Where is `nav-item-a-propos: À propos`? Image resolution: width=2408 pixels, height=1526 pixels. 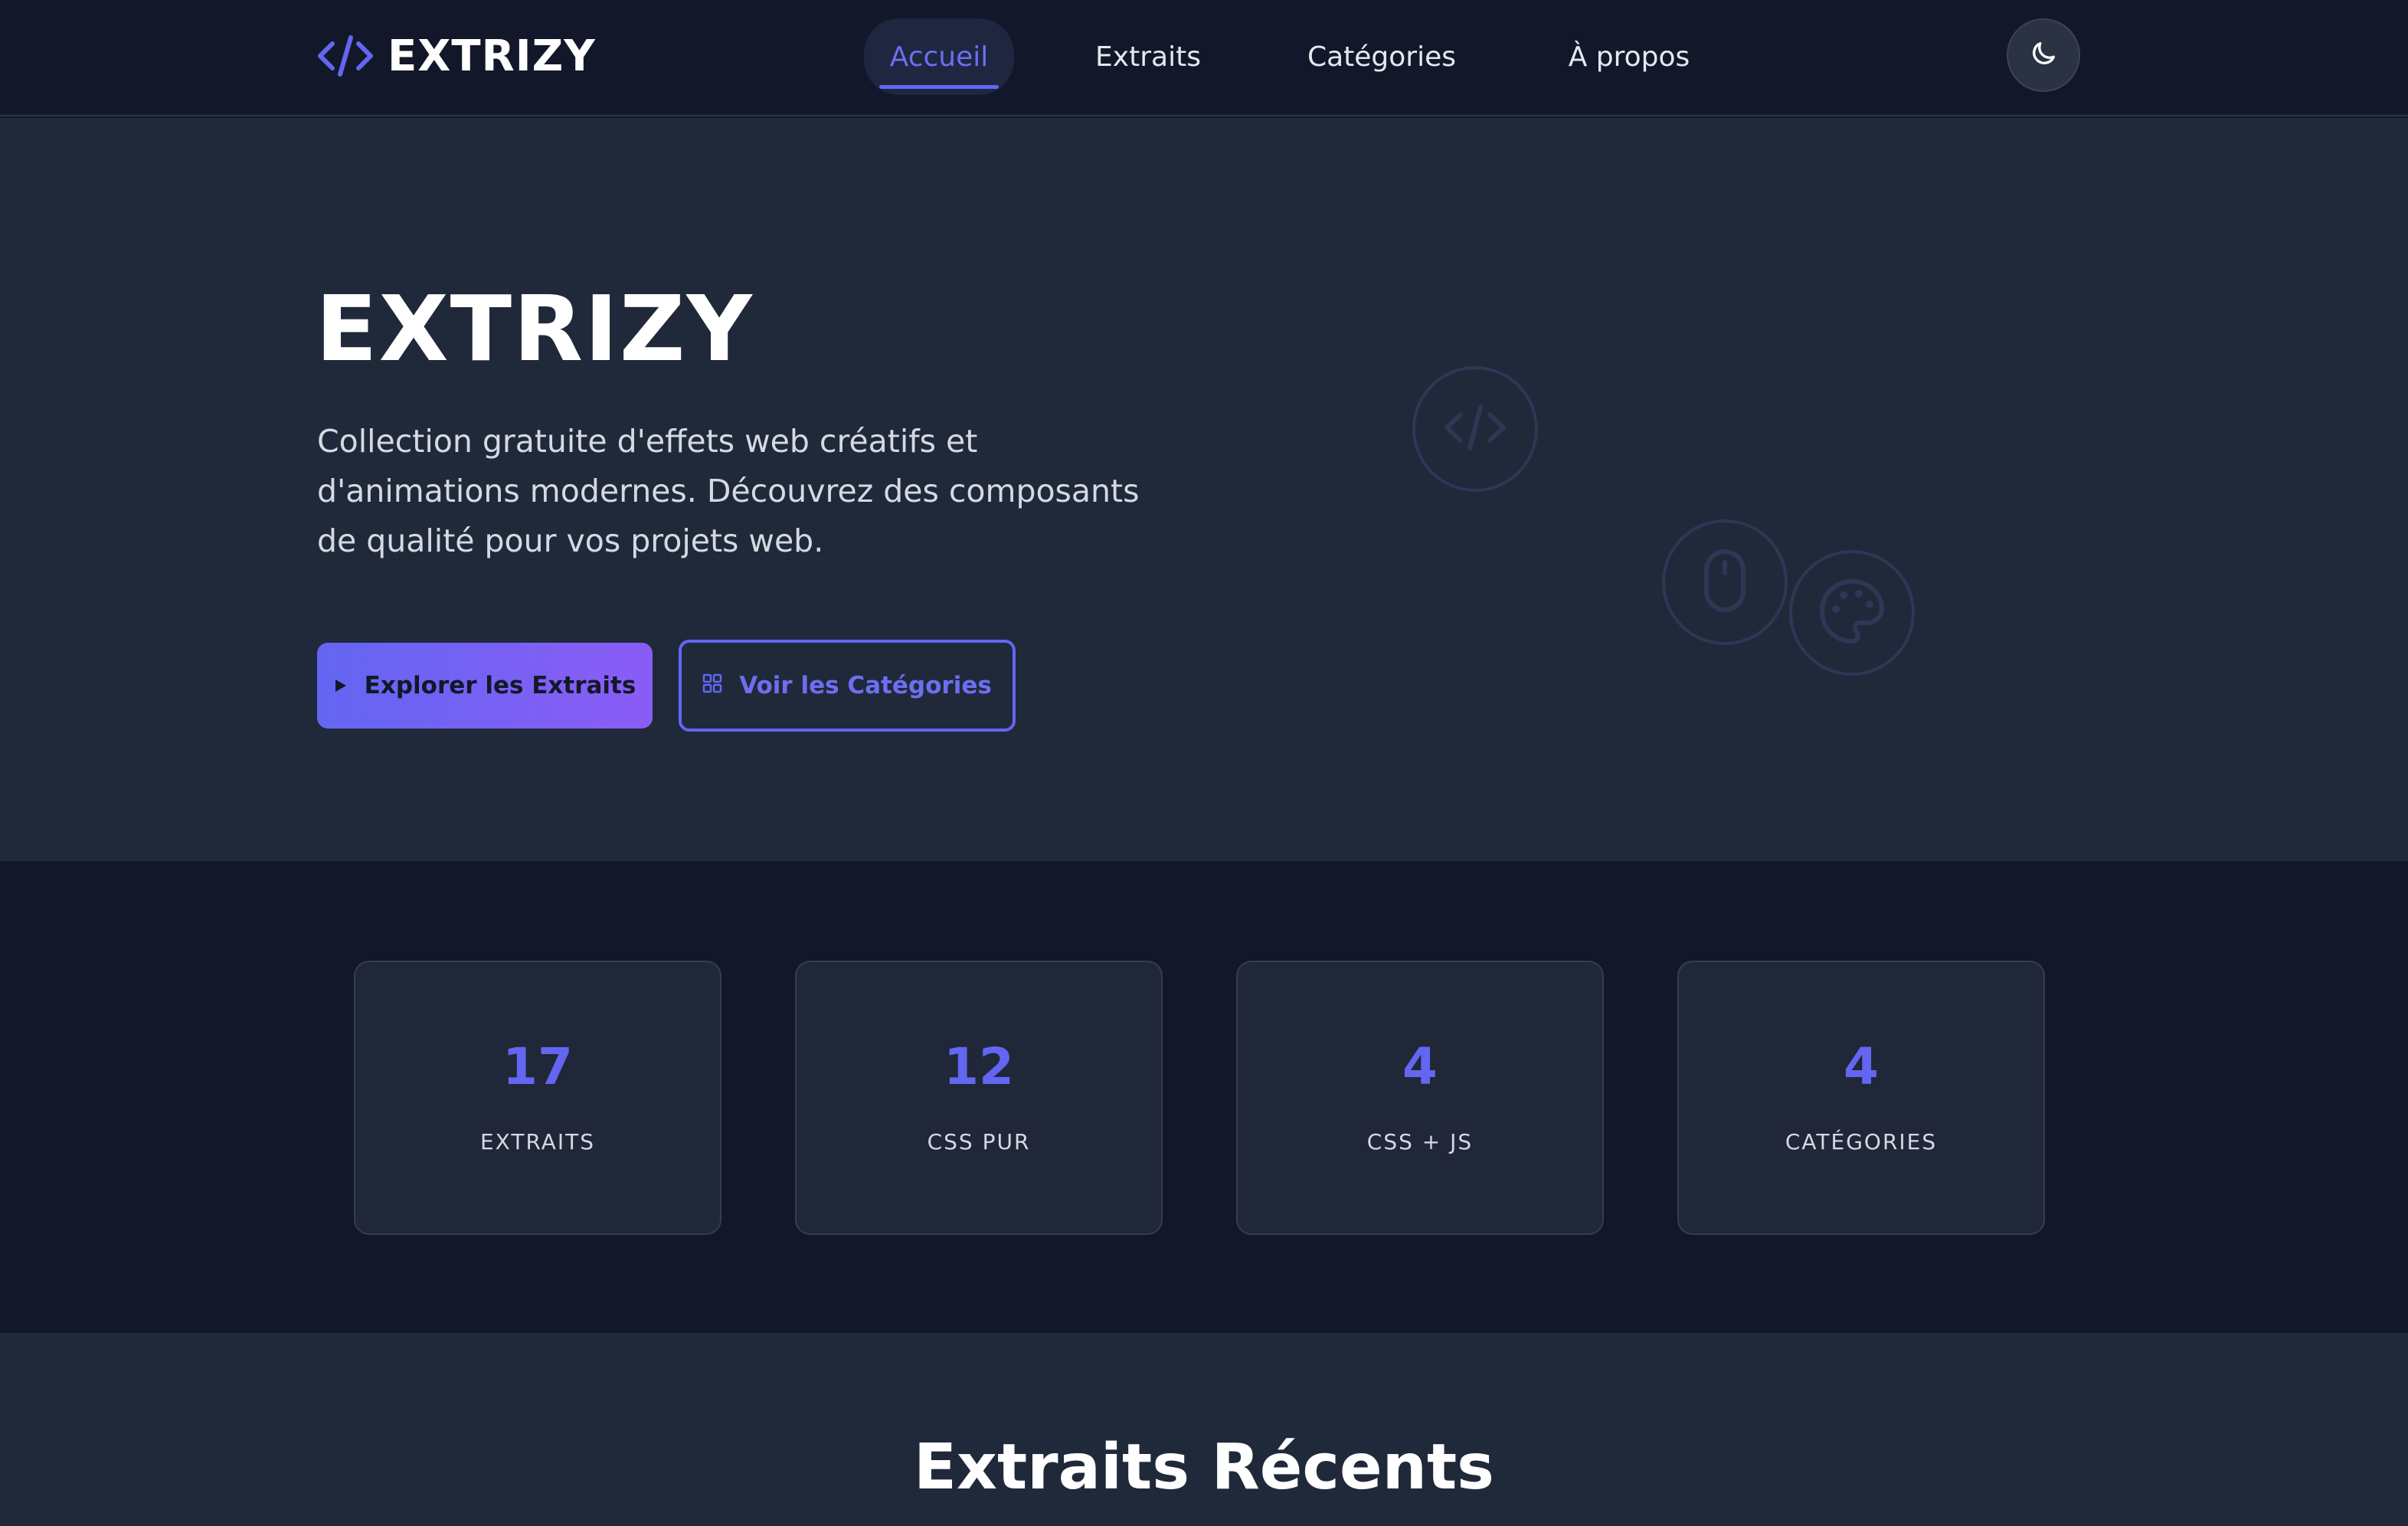
nav-item-a-propos: À propos is located at coordinates (1629, 56).